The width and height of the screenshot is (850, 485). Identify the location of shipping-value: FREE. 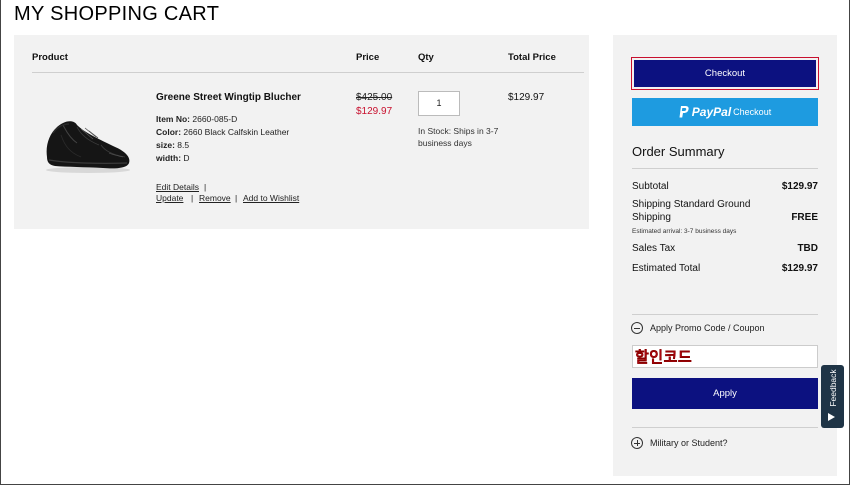
(804, 217).